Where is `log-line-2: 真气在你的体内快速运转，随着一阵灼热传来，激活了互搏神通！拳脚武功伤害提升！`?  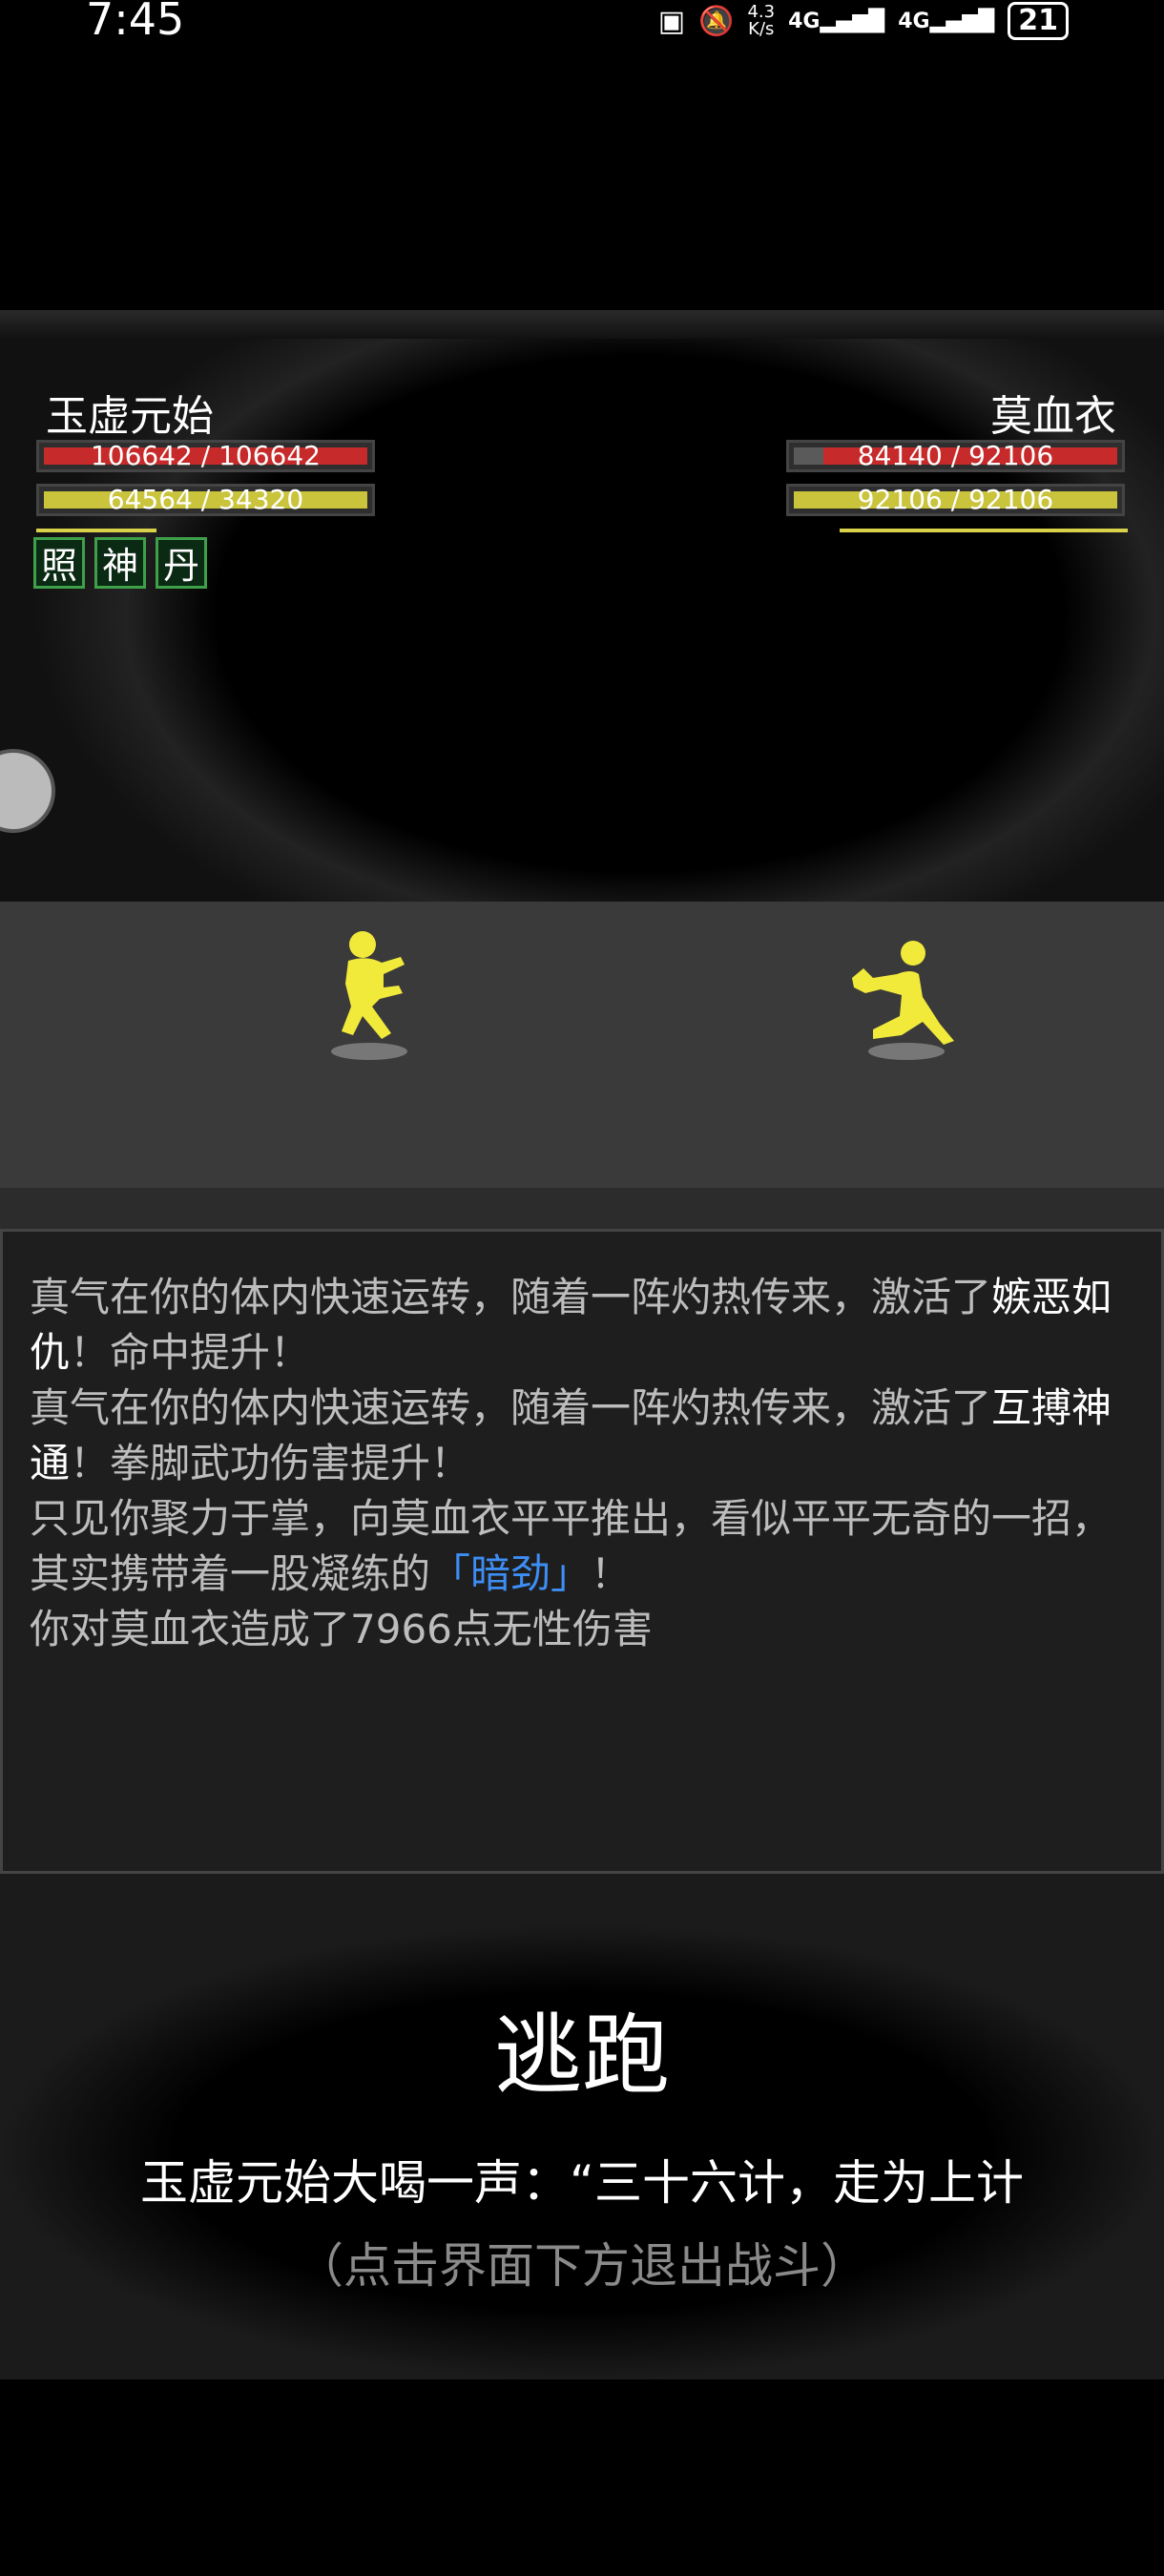 log-line-2: 真气在你的体内快速运转，随着一阵灼热传来，激活了互搏神通！拳脚武功伤害提升！ is located at coordinates (571, 1435).